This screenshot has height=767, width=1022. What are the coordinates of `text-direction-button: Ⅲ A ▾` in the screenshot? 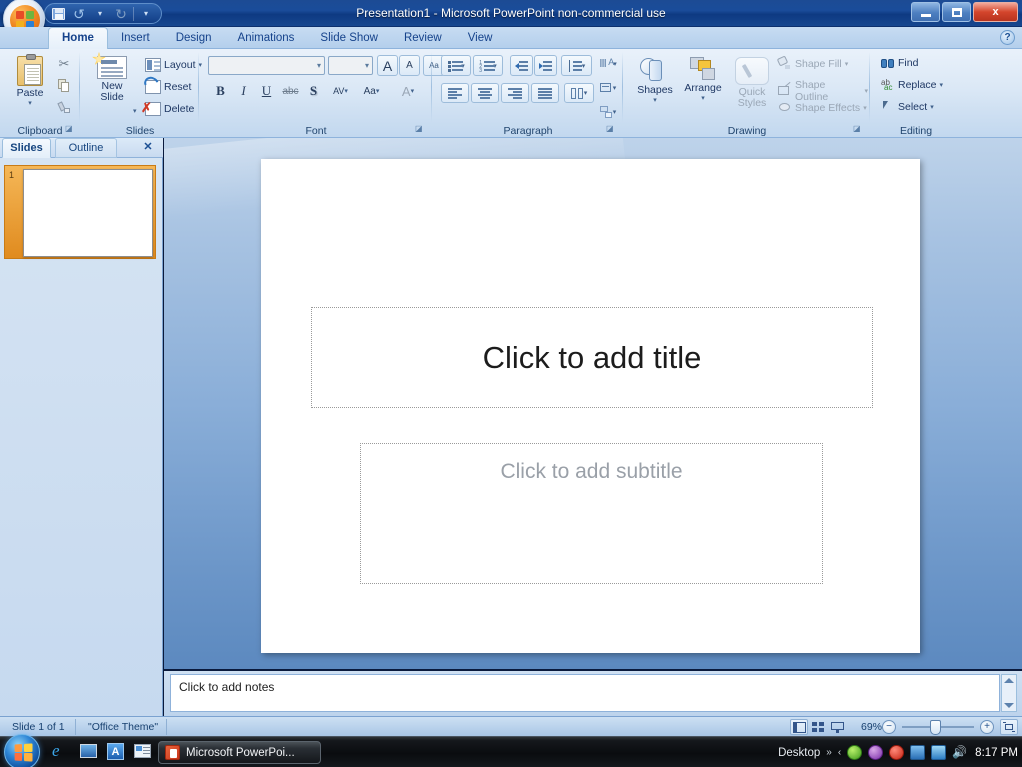 It's located at (608, 64).